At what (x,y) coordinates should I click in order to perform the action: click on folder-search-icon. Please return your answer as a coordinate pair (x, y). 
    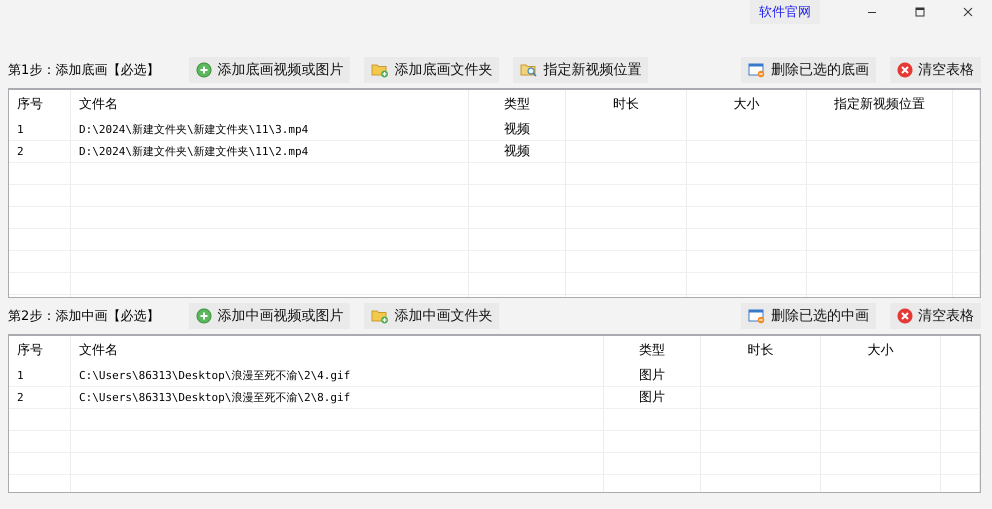
    Looking at the image, I should click on (529, 70).